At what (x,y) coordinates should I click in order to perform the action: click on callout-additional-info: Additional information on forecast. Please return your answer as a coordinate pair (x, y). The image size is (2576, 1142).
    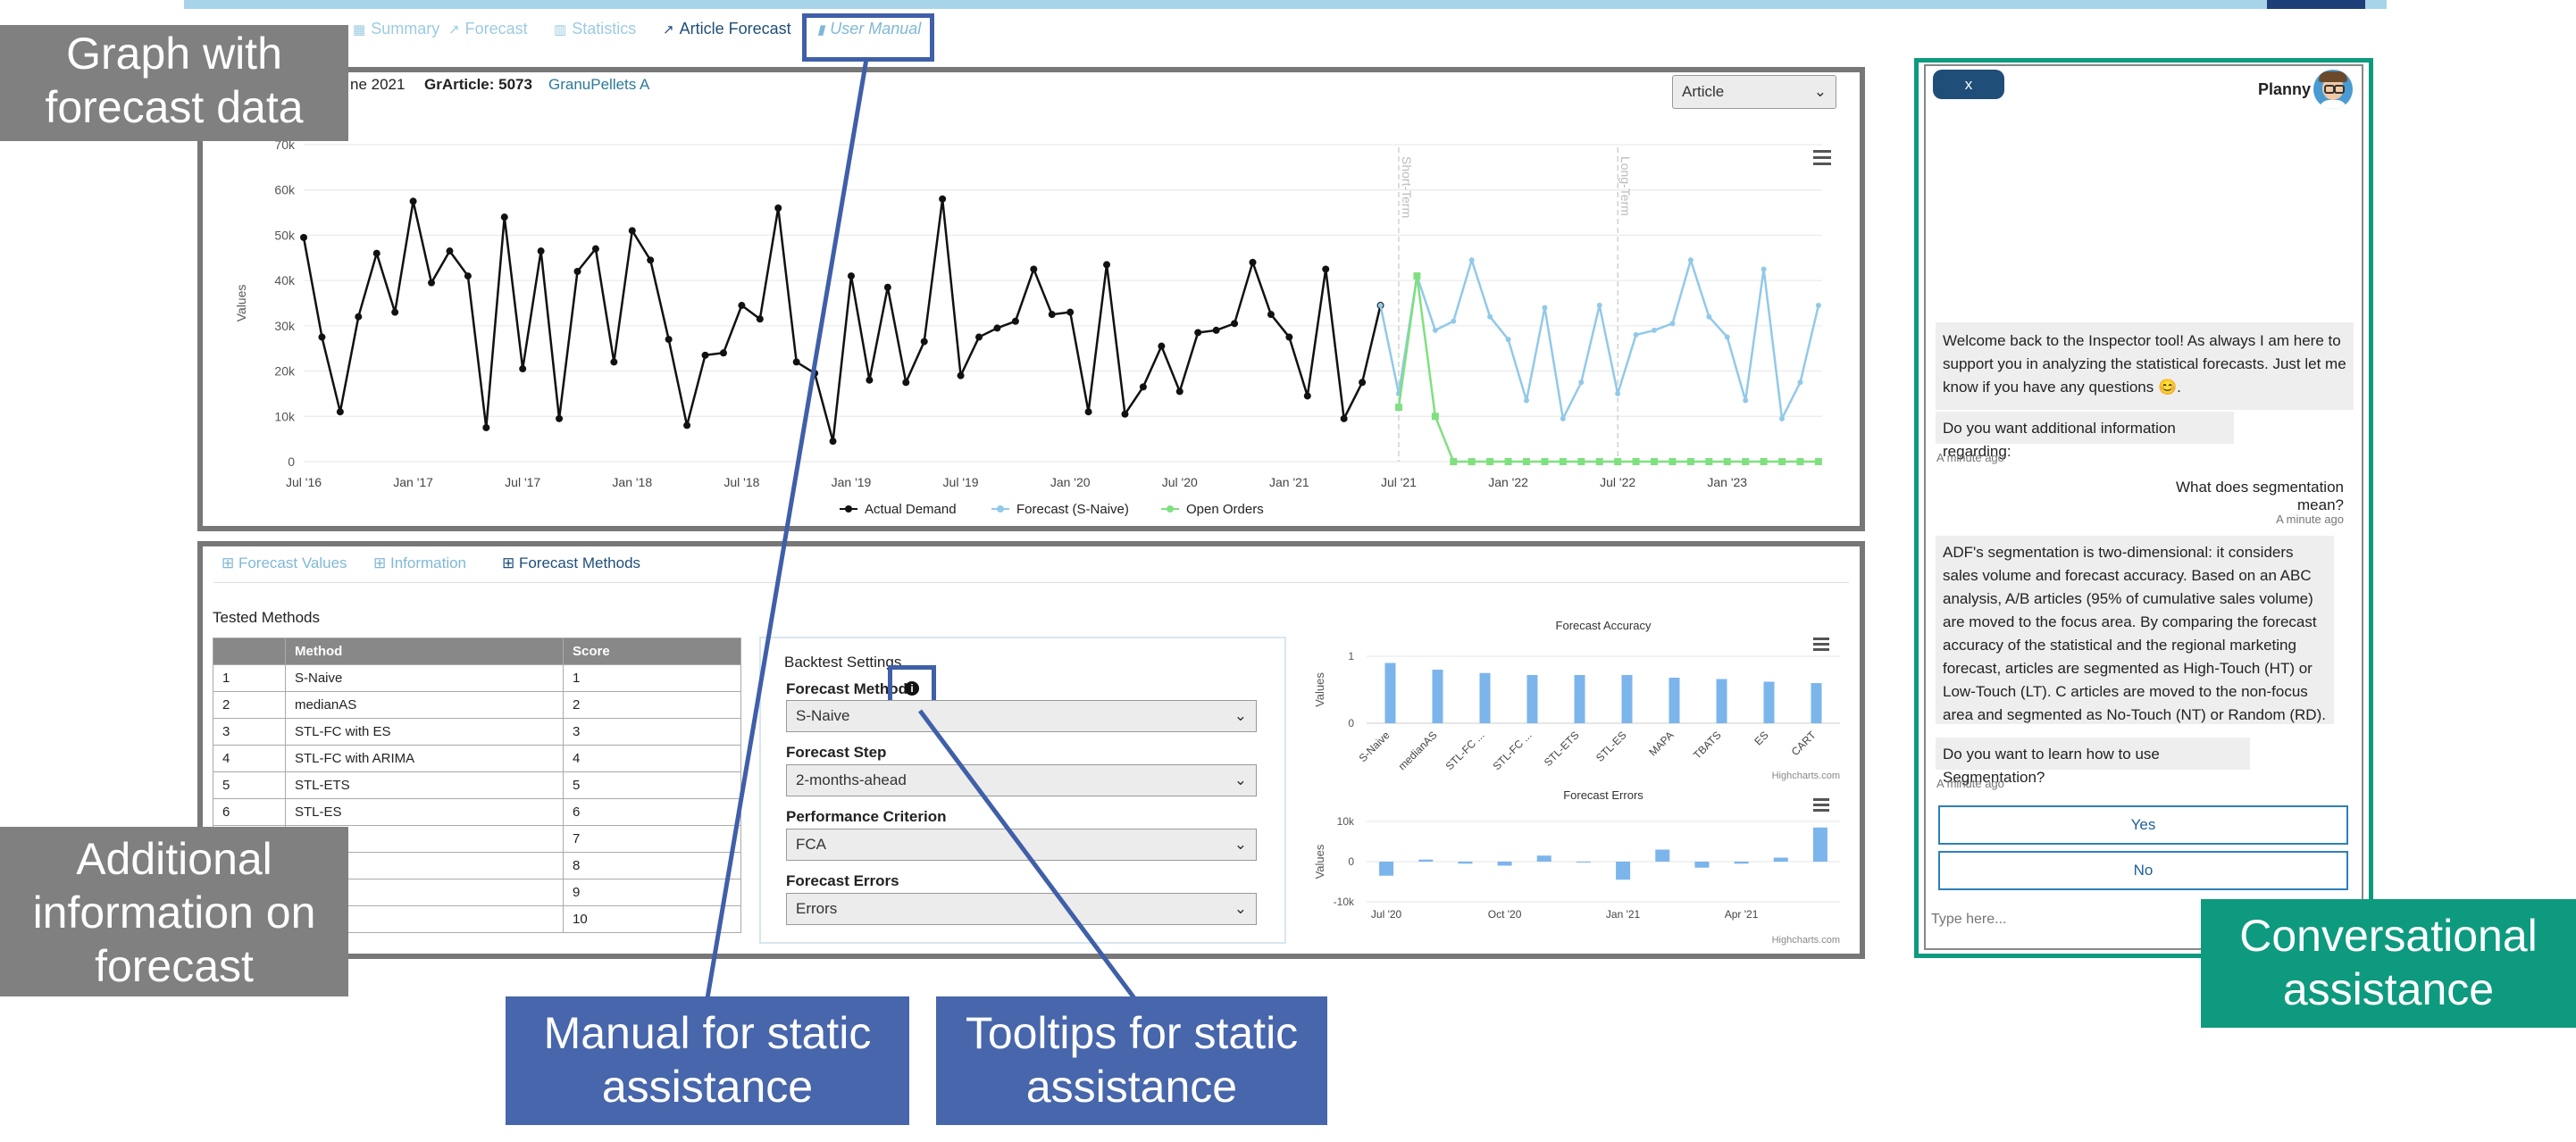
    Looking at the image, I should click on (174, 911).